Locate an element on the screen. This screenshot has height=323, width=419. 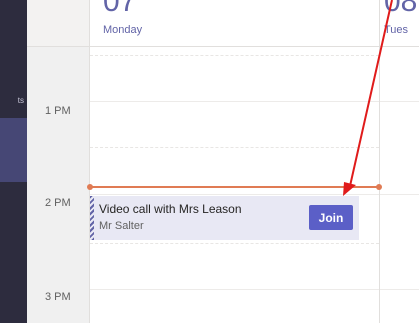
day-column-tuesday is located at coordinates (399, 185).